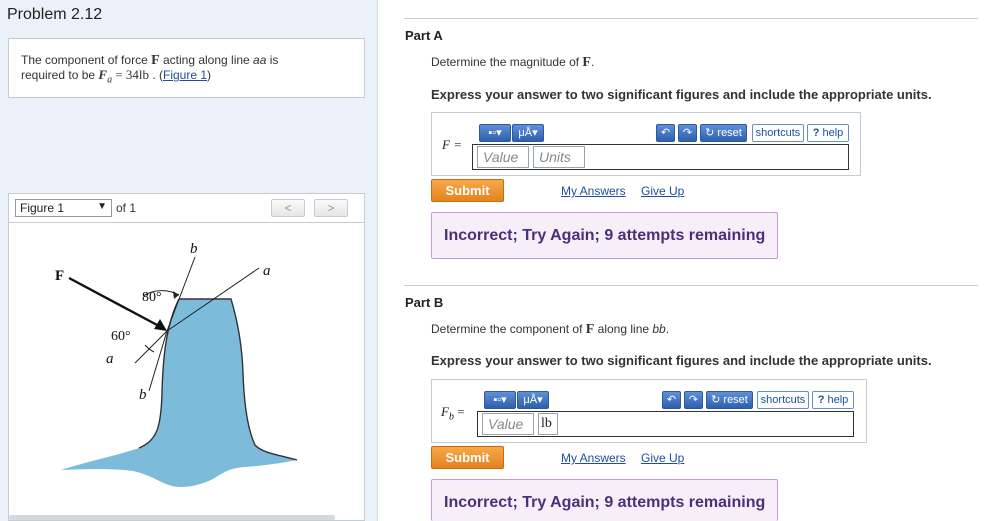 This screenshot has height=521, width=988. Describe the element at coordinates (508, 424) in the screenshot. I see `part-b-value-input: Value` at that location.